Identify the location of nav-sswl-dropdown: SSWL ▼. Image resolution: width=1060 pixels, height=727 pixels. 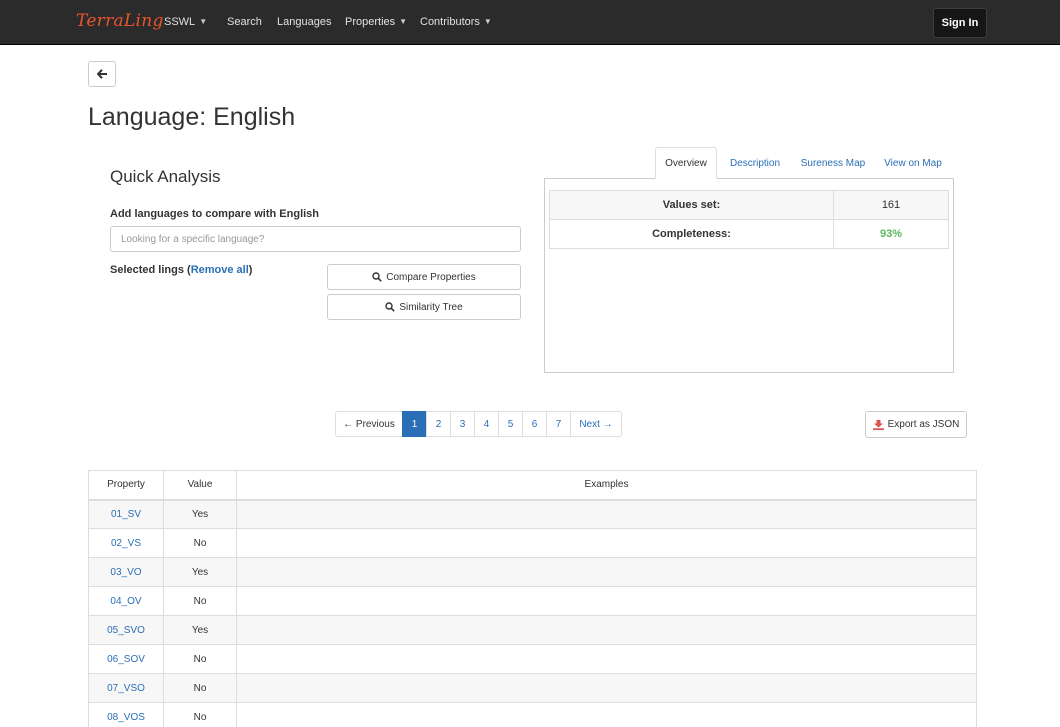
(185, 22).